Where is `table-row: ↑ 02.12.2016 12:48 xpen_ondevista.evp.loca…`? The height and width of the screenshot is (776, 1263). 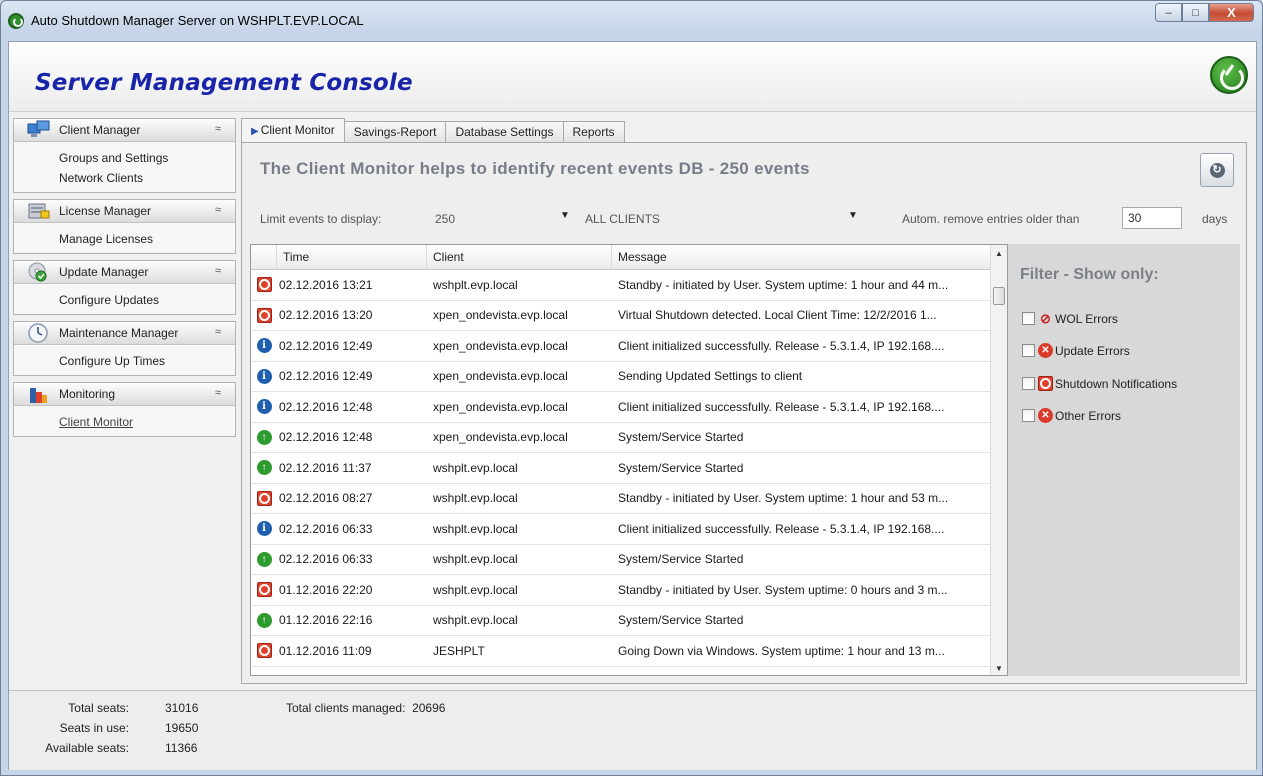
table-row: ↑ 02.12.2016 12:48 xpen_ondevista.evp.loca… is located at coordinates (629, 438).